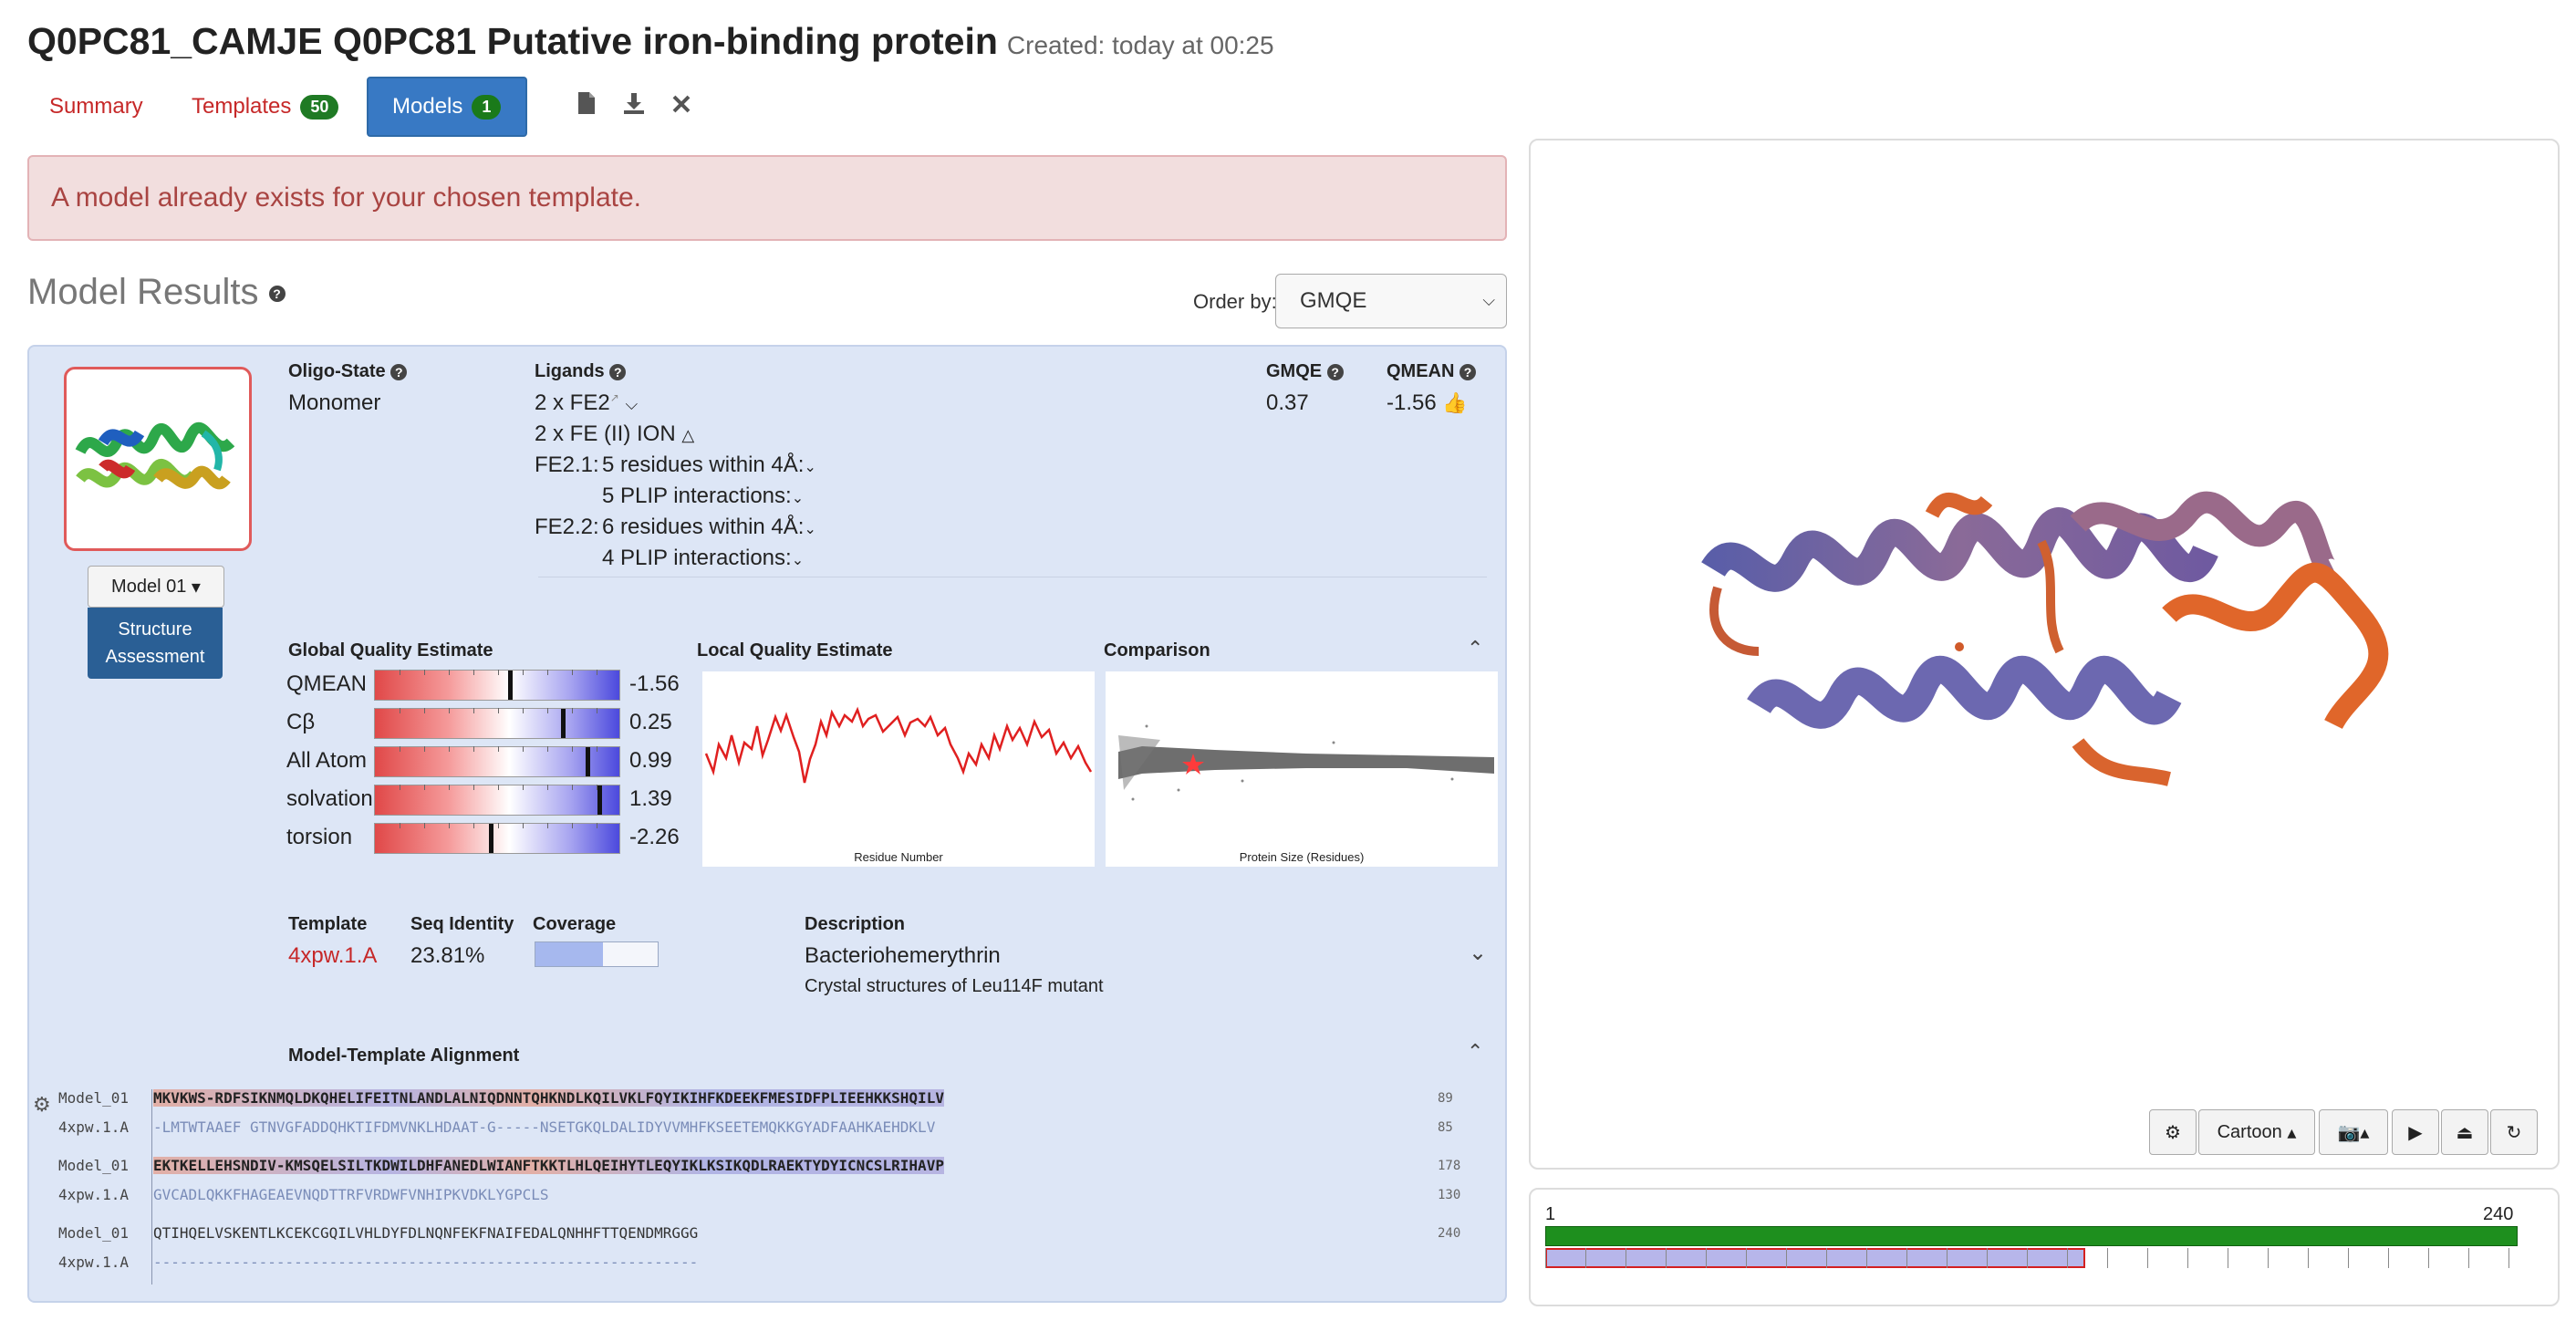 Image resolution: width=2576 pixels, height=1321 pixels. I want to click on fe22-plip: 4 PLIP interactions:⌄, so click(703, 559).